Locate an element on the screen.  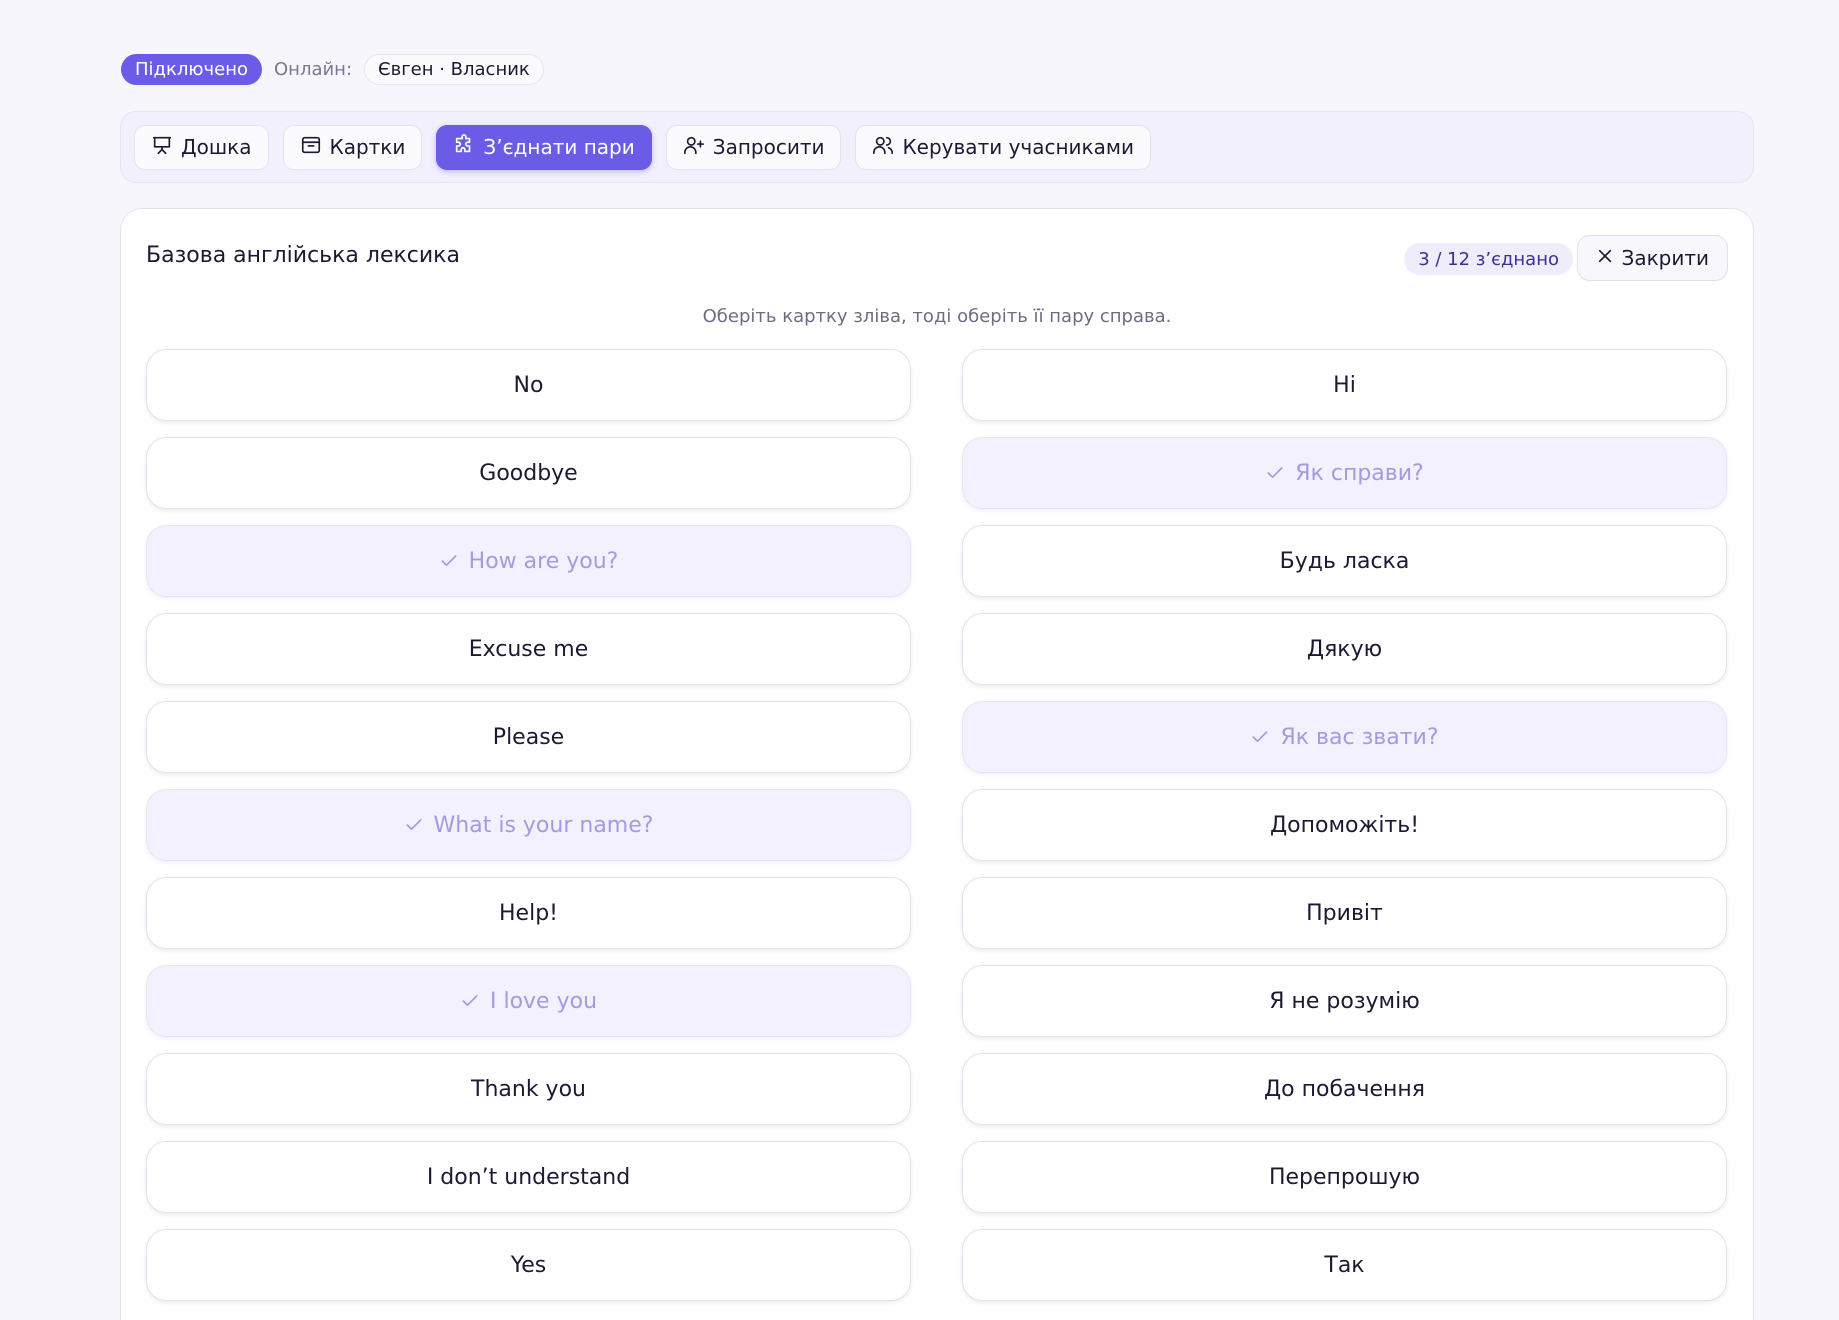
card-text: Hi is located at coordinates (1344, 385).